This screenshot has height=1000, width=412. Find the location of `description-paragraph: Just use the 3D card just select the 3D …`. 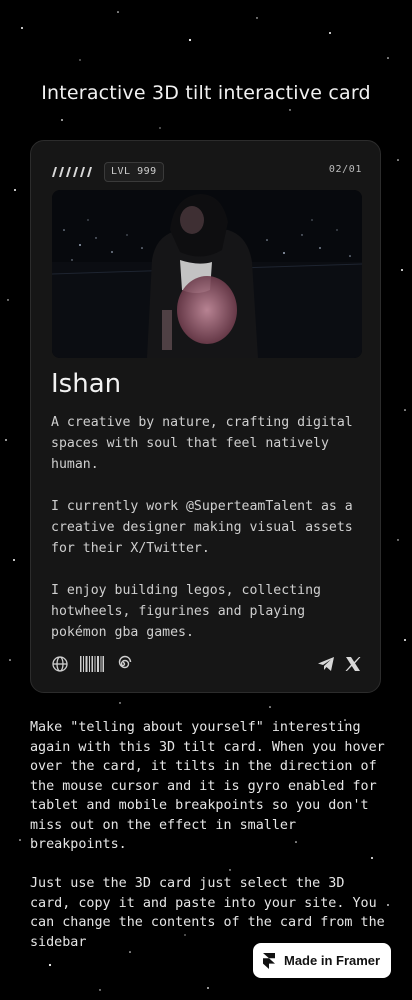

description-paragraph: Just use the 3D card just select the 3D … is located at coordinates (207, 913).